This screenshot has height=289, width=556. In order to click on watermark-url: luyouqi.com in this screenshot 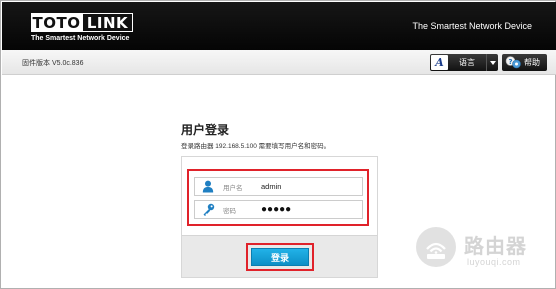, I will do `click(494, 262)`.